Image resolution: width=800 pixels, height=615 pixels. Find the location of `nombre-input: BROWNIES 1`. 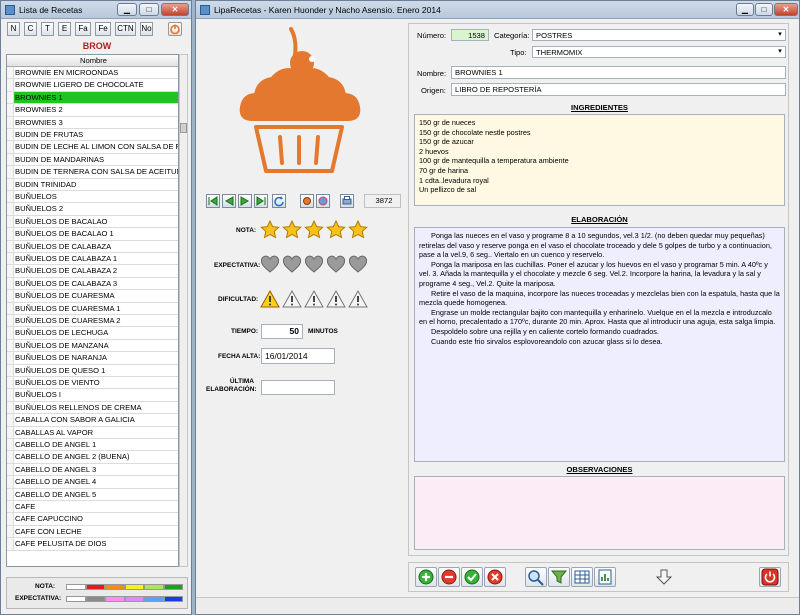

nombre-input: BROWNIES 1 is located at coordinates (618, 72).